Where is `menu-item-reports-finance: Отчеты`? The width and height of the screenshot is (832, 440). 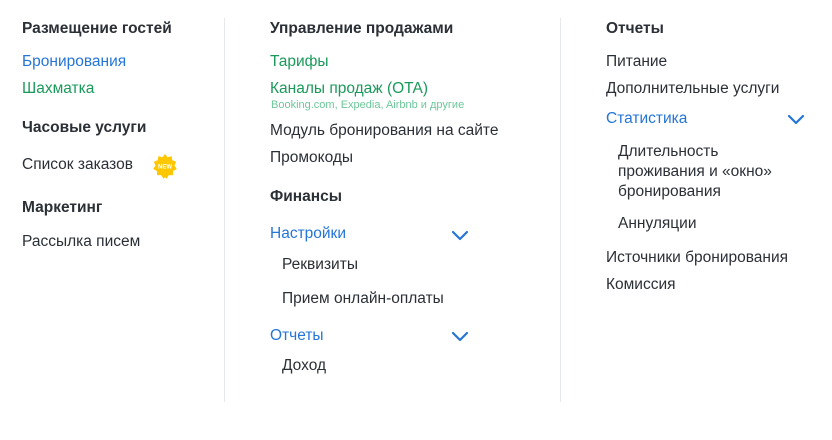 menu-item-reports-finance: Отчеты is located at coordinates (297, 336).